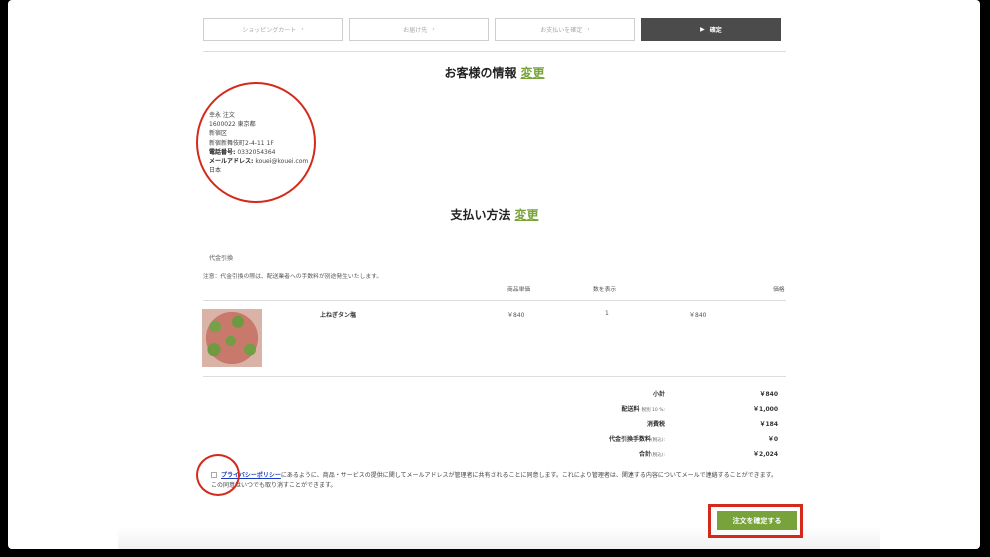 The width and height of the screenshot is (990, 557). What do you see at coordinates (755, 521) in the screenshot?
I see `annotation-box` at bounding box center [755, 521].